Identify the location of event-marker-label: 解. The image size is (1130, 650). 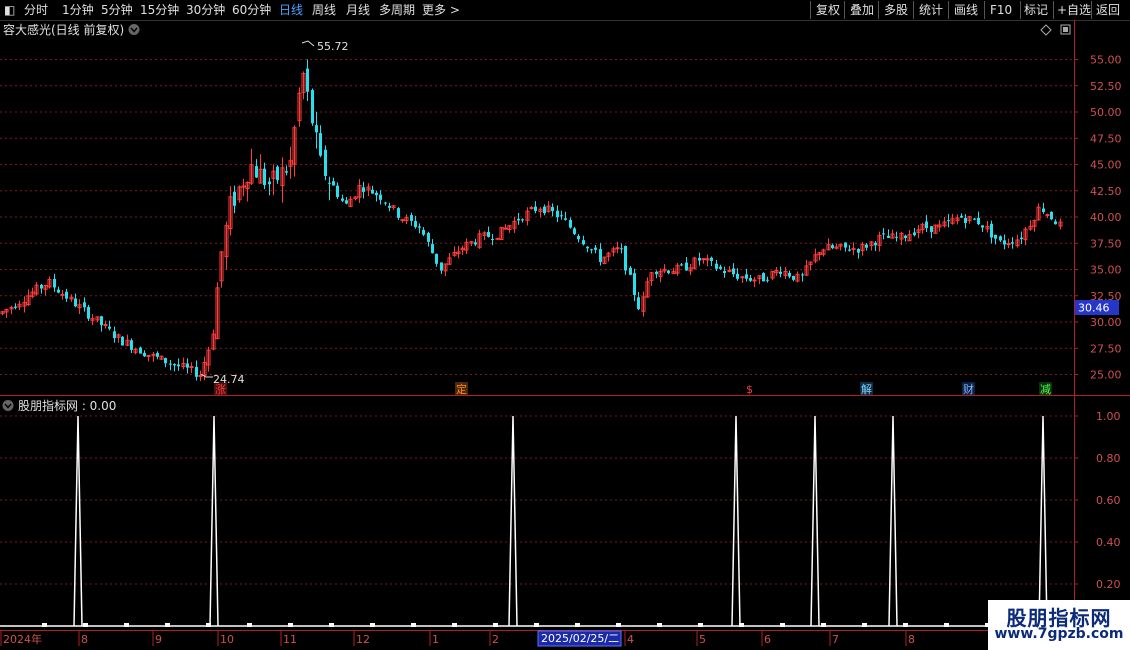
(866, 389).